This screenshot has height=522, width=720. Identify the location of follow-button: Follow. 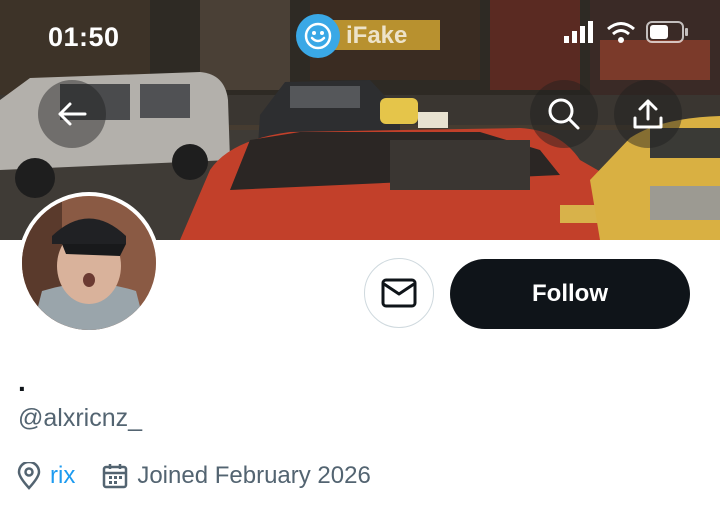
(570, 294).